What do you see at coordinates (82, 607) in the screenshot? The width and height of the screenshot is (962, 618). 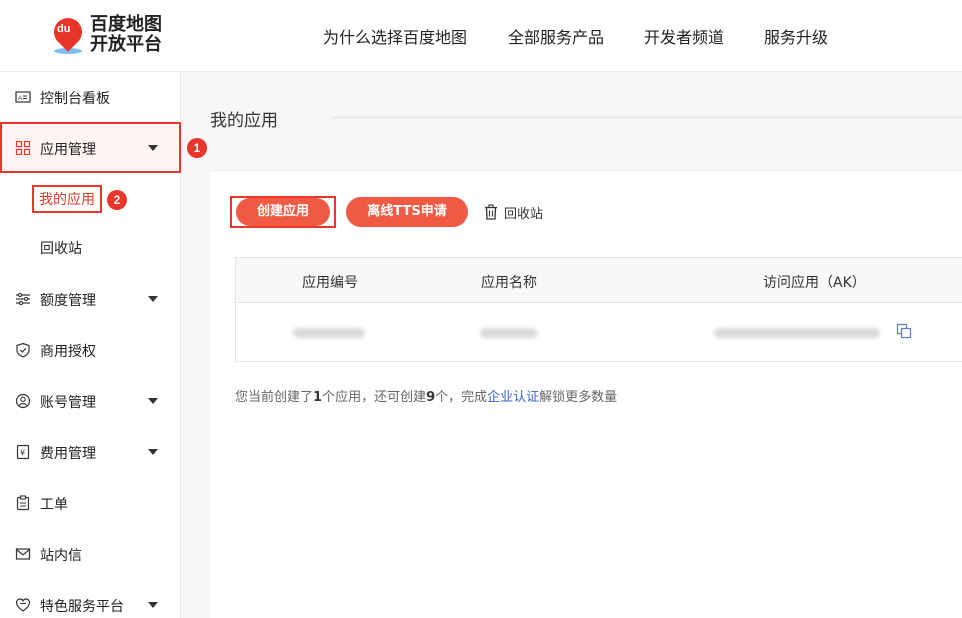 I see `sidebar-item-label: 特色服务平台` at bounding box center [82, 607].